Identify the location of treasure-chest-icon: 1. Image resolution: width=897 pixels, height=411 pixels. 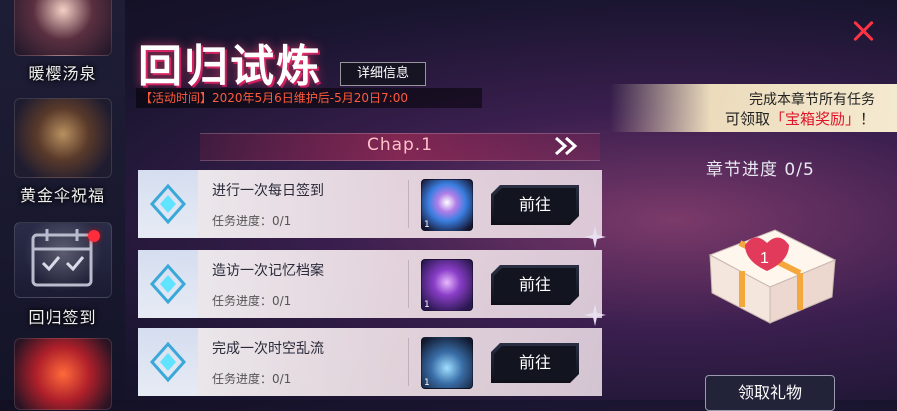
(770, 270).